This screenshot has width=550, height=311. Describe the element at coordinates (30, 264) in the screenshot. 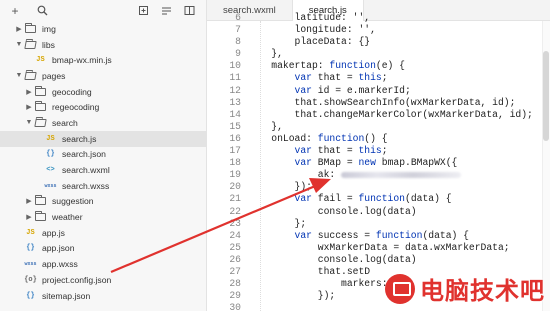

I see `wxss-file-icon: wxss` at that location.